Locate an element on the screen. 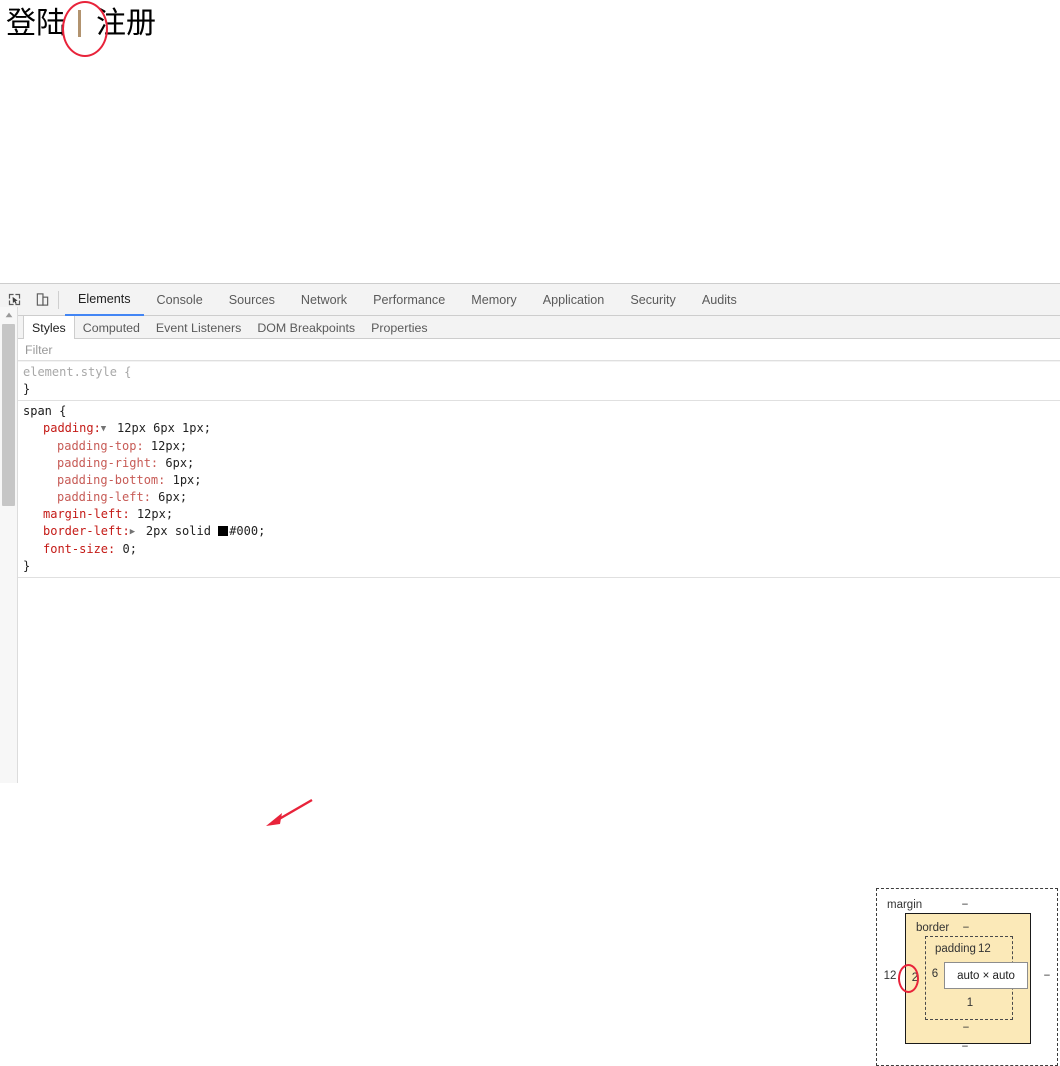  brace-close-element-style: } is located at coordinates (27, 389).